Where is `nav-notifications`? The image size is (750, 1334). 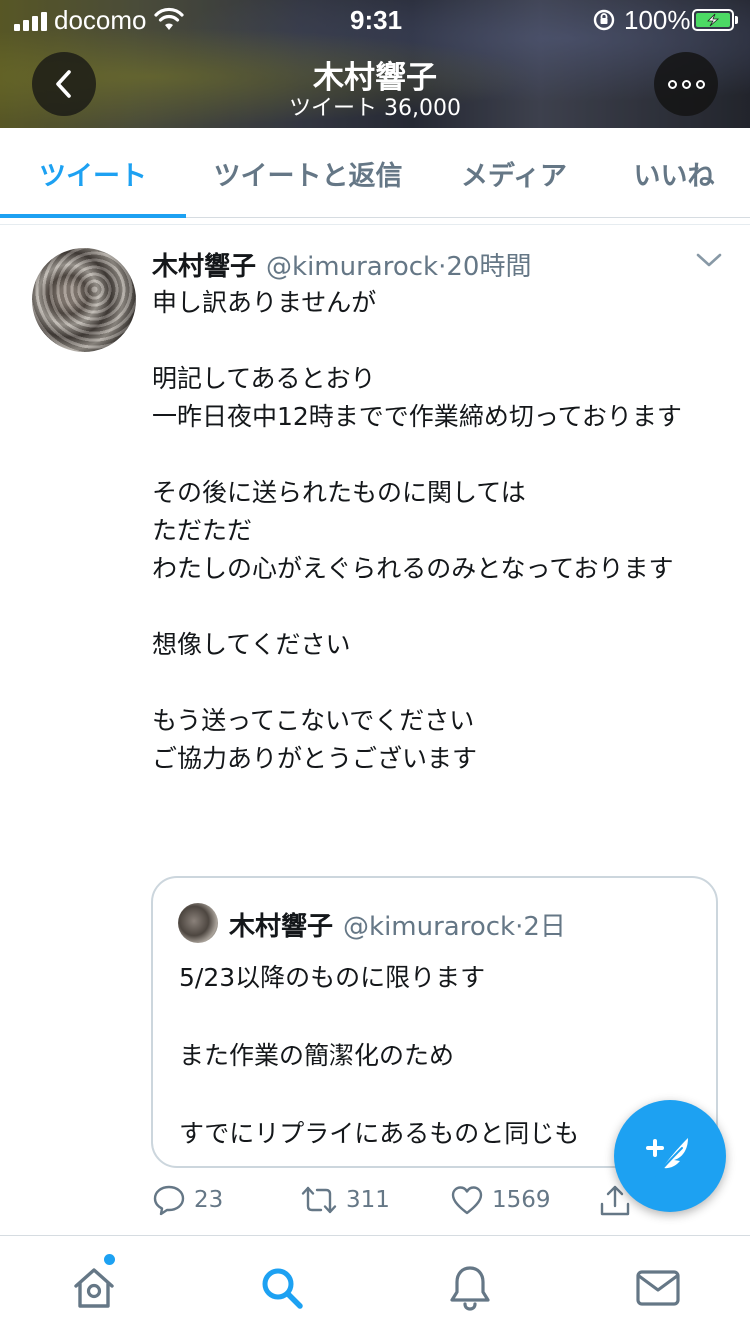 nav-notifications is located at coordinates (470, 1288).